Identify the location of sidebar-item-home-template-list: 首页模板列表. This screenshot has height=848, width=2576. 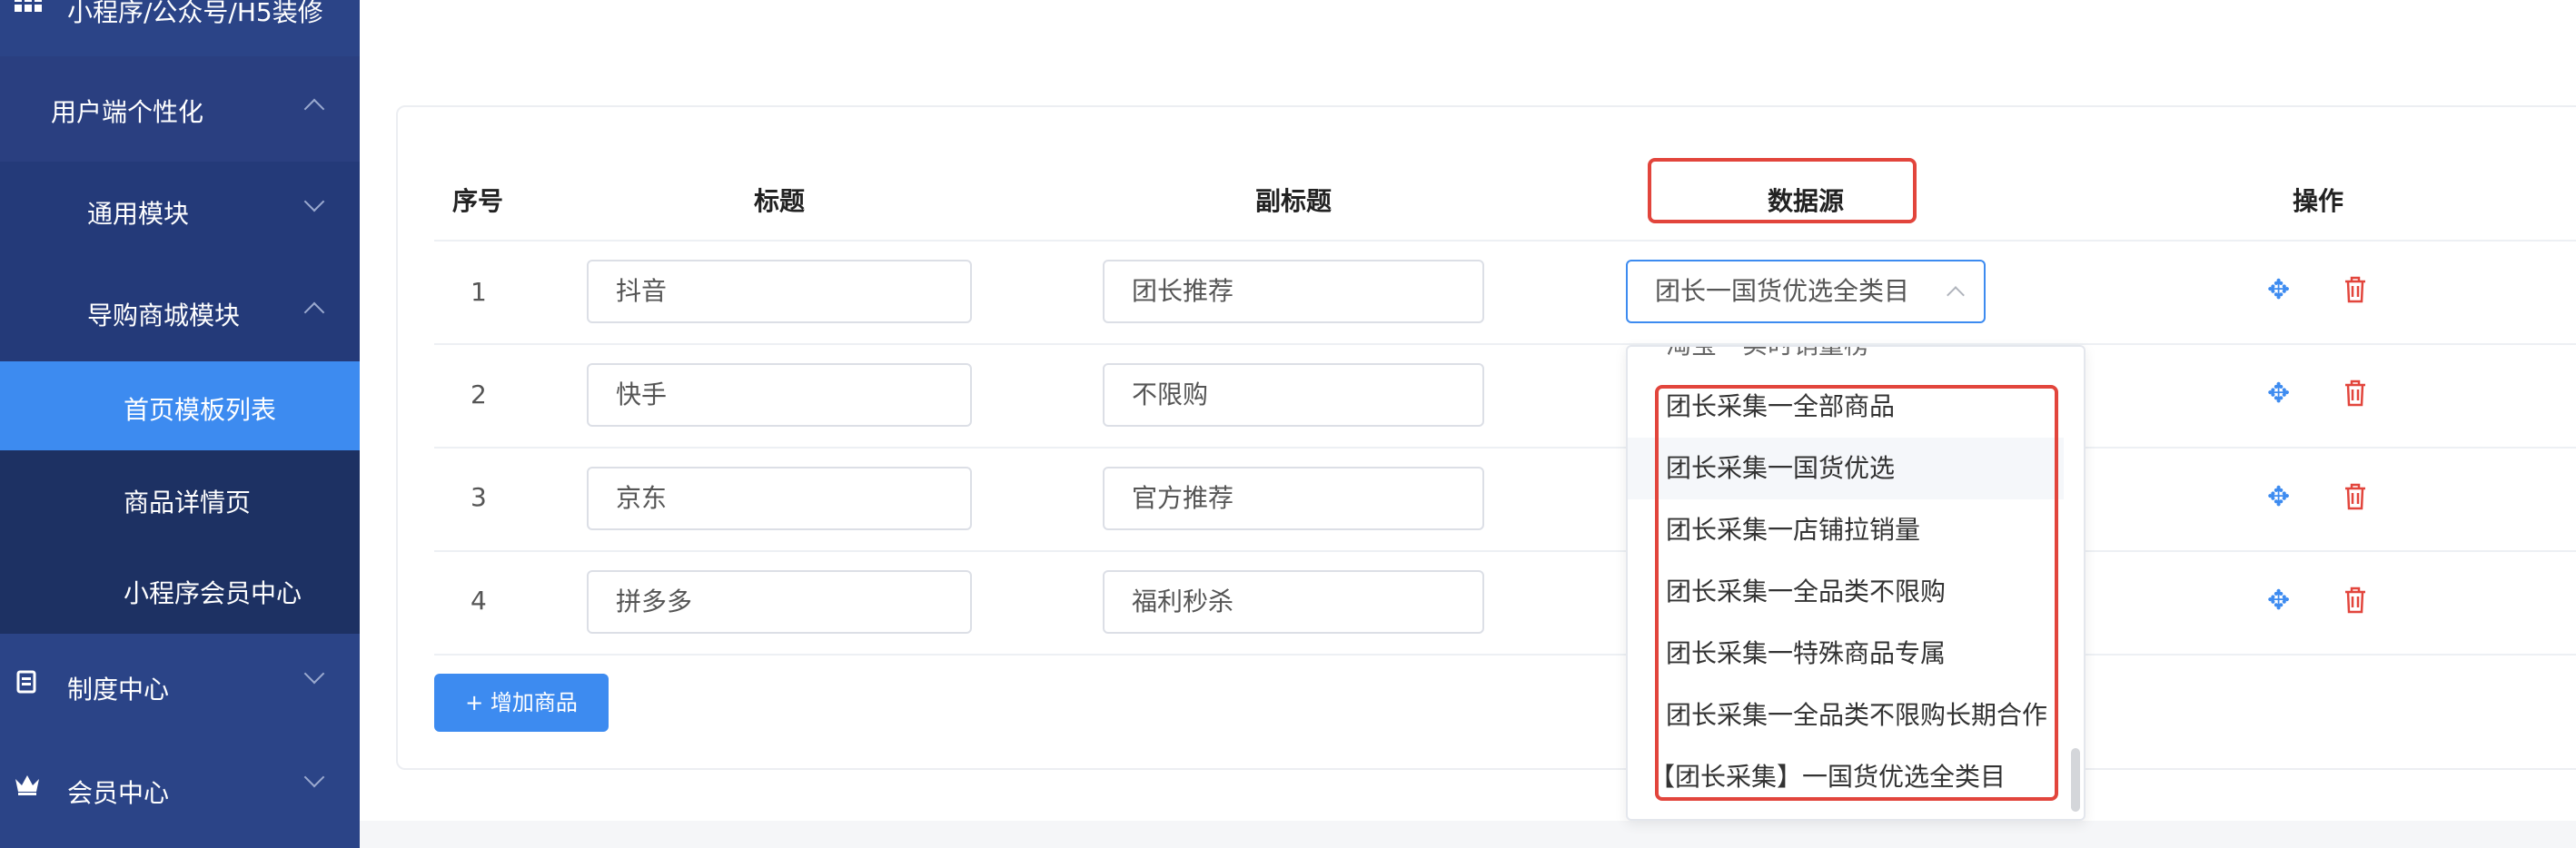
(180, 405).